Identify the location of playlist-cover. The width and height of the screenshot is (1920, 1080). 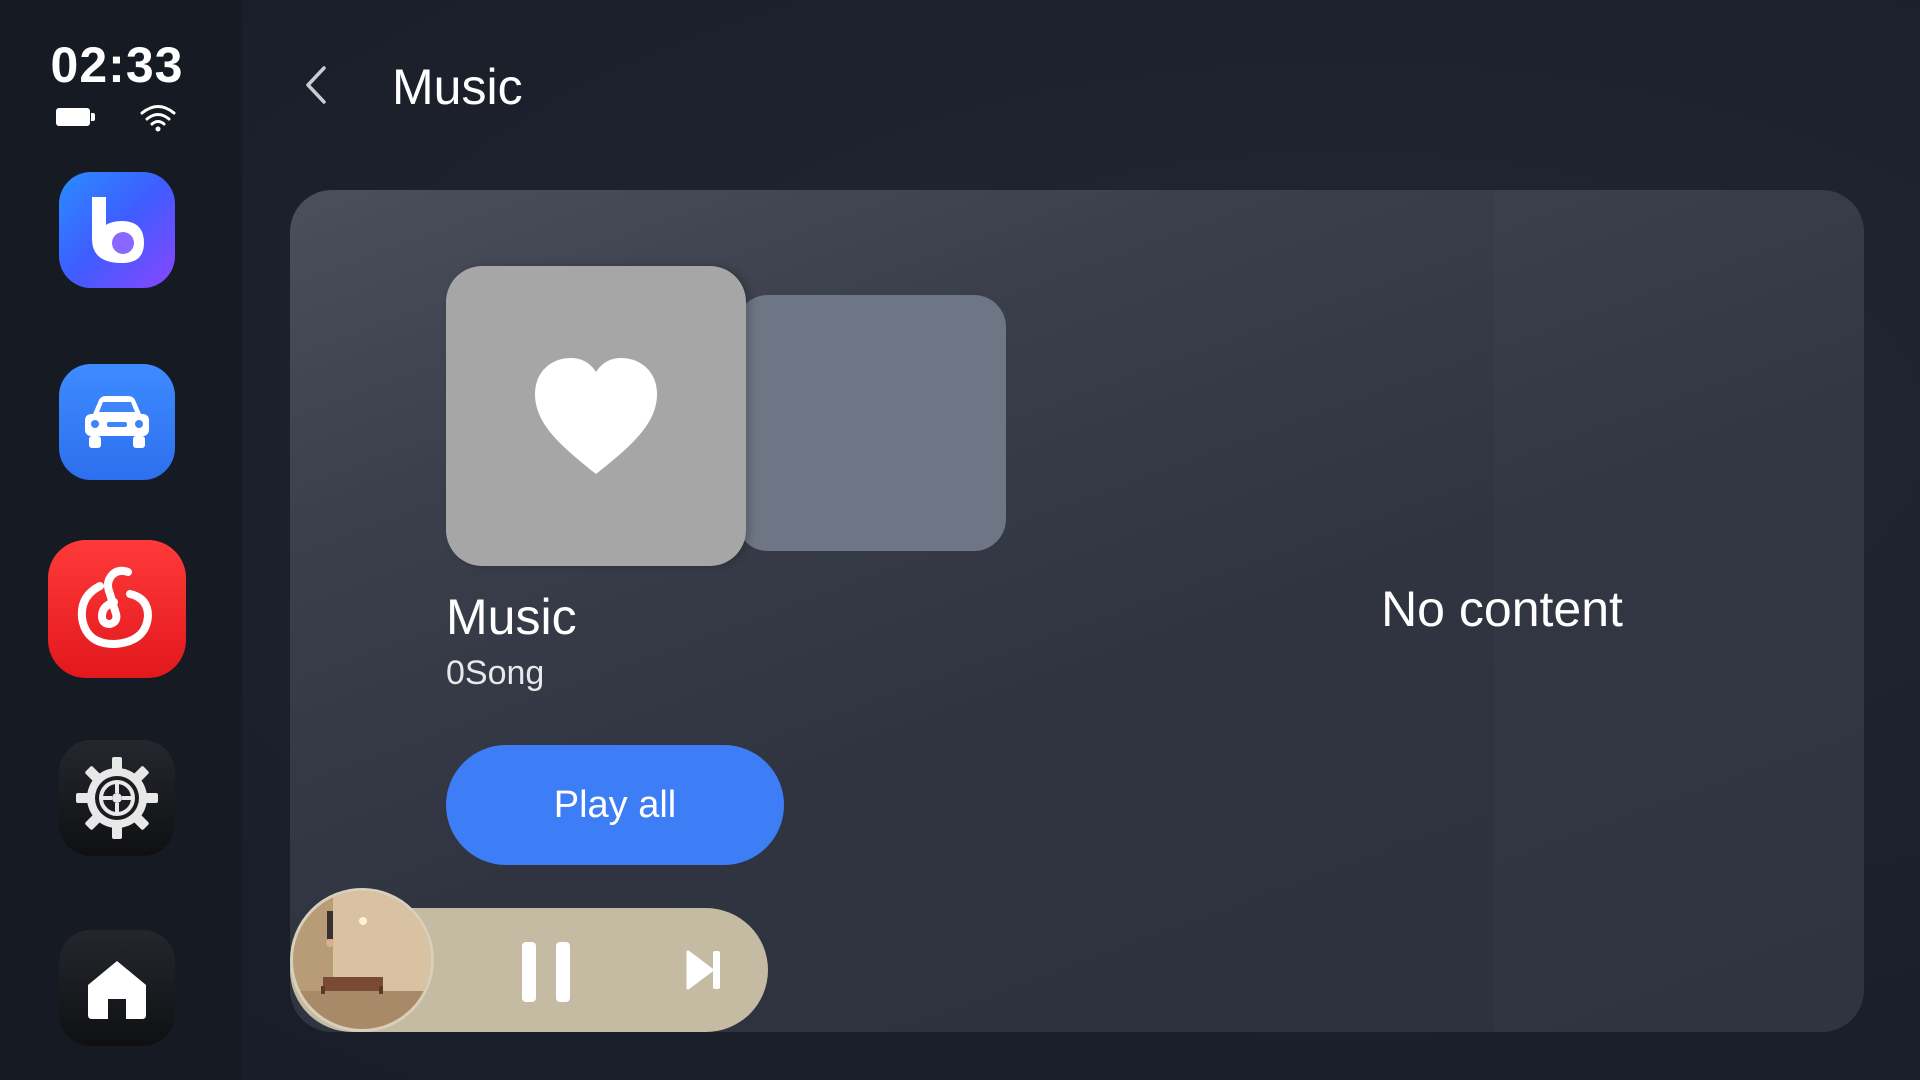
(596, 416).